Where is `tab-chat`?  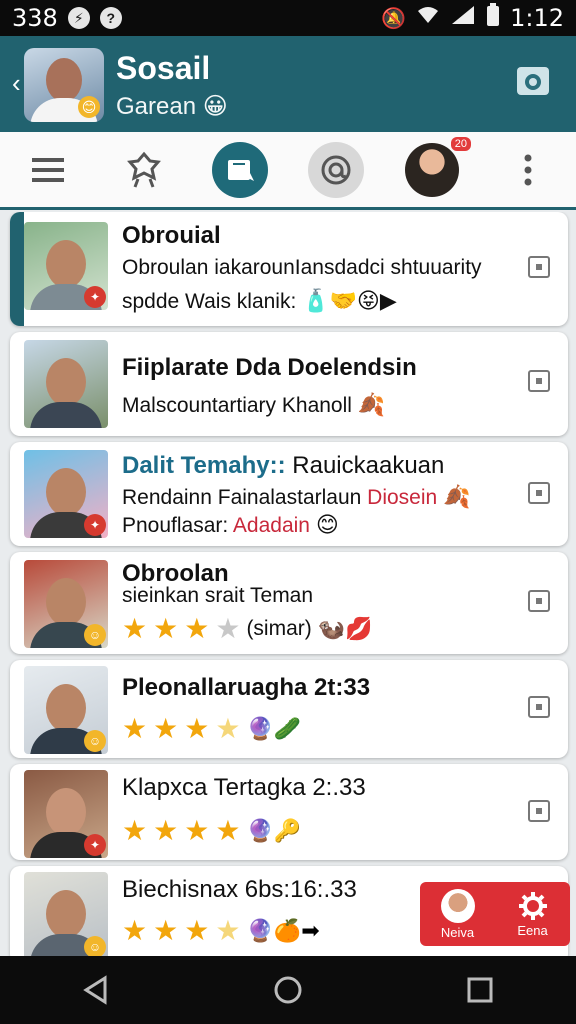
tab-chat is located at coordinates (240, 169).